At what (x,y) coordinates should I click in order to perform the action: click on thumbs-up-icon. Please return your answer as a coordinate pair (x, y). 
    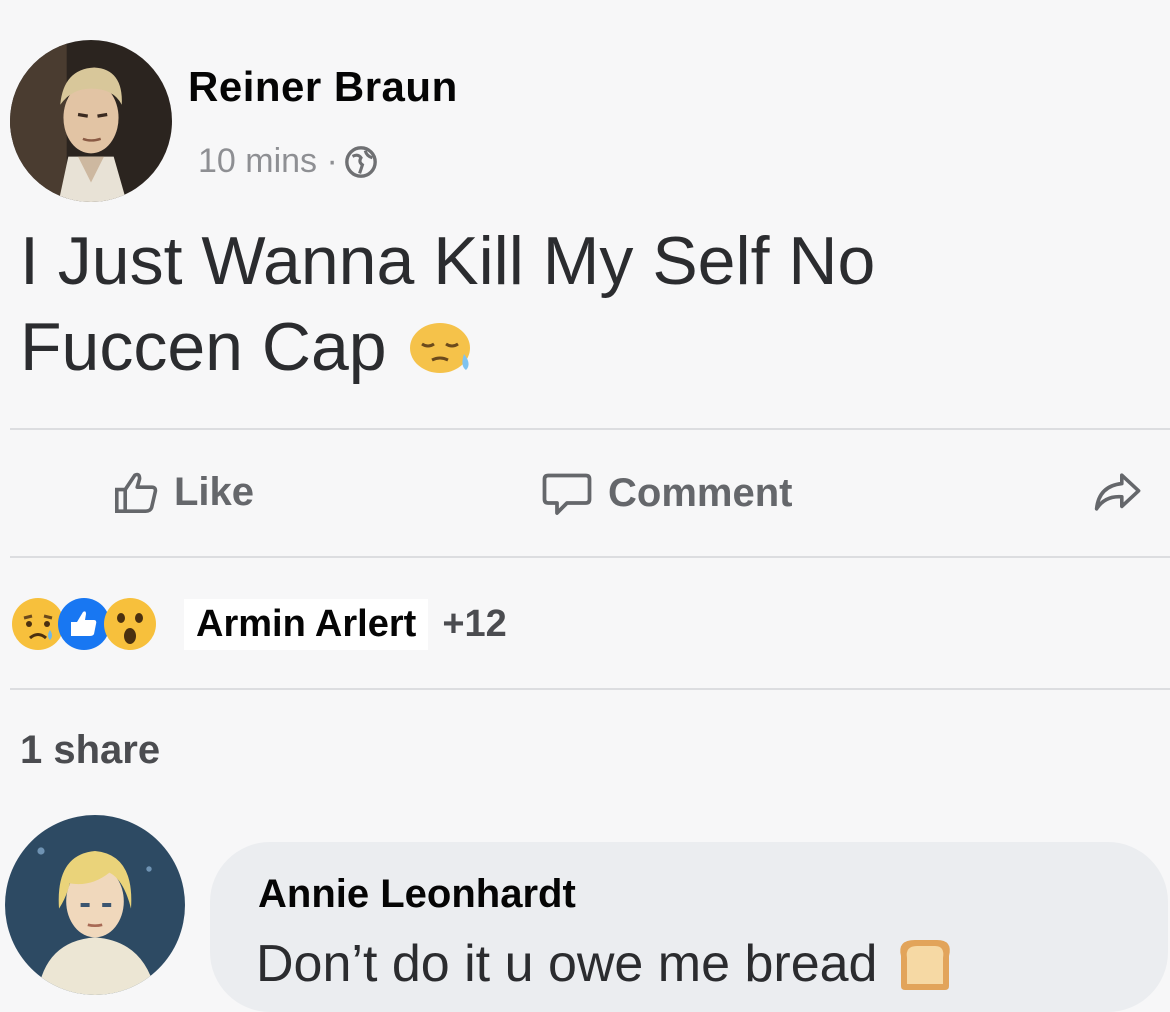
    Looking at the image, I should click on (136, 492).